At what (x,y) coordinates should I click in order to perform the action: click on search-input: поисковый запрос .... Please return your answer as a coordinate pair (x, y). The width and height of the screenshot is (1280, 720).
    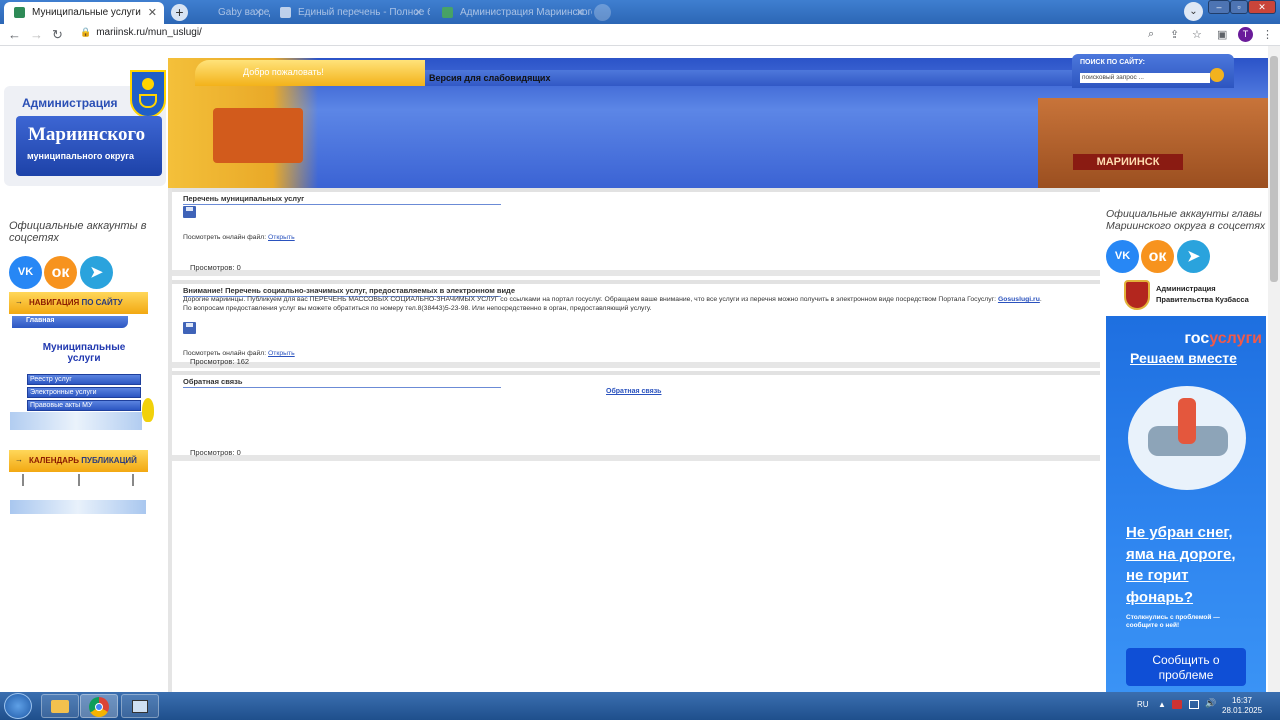
    Looking at the image, I should click on (1145, 78).